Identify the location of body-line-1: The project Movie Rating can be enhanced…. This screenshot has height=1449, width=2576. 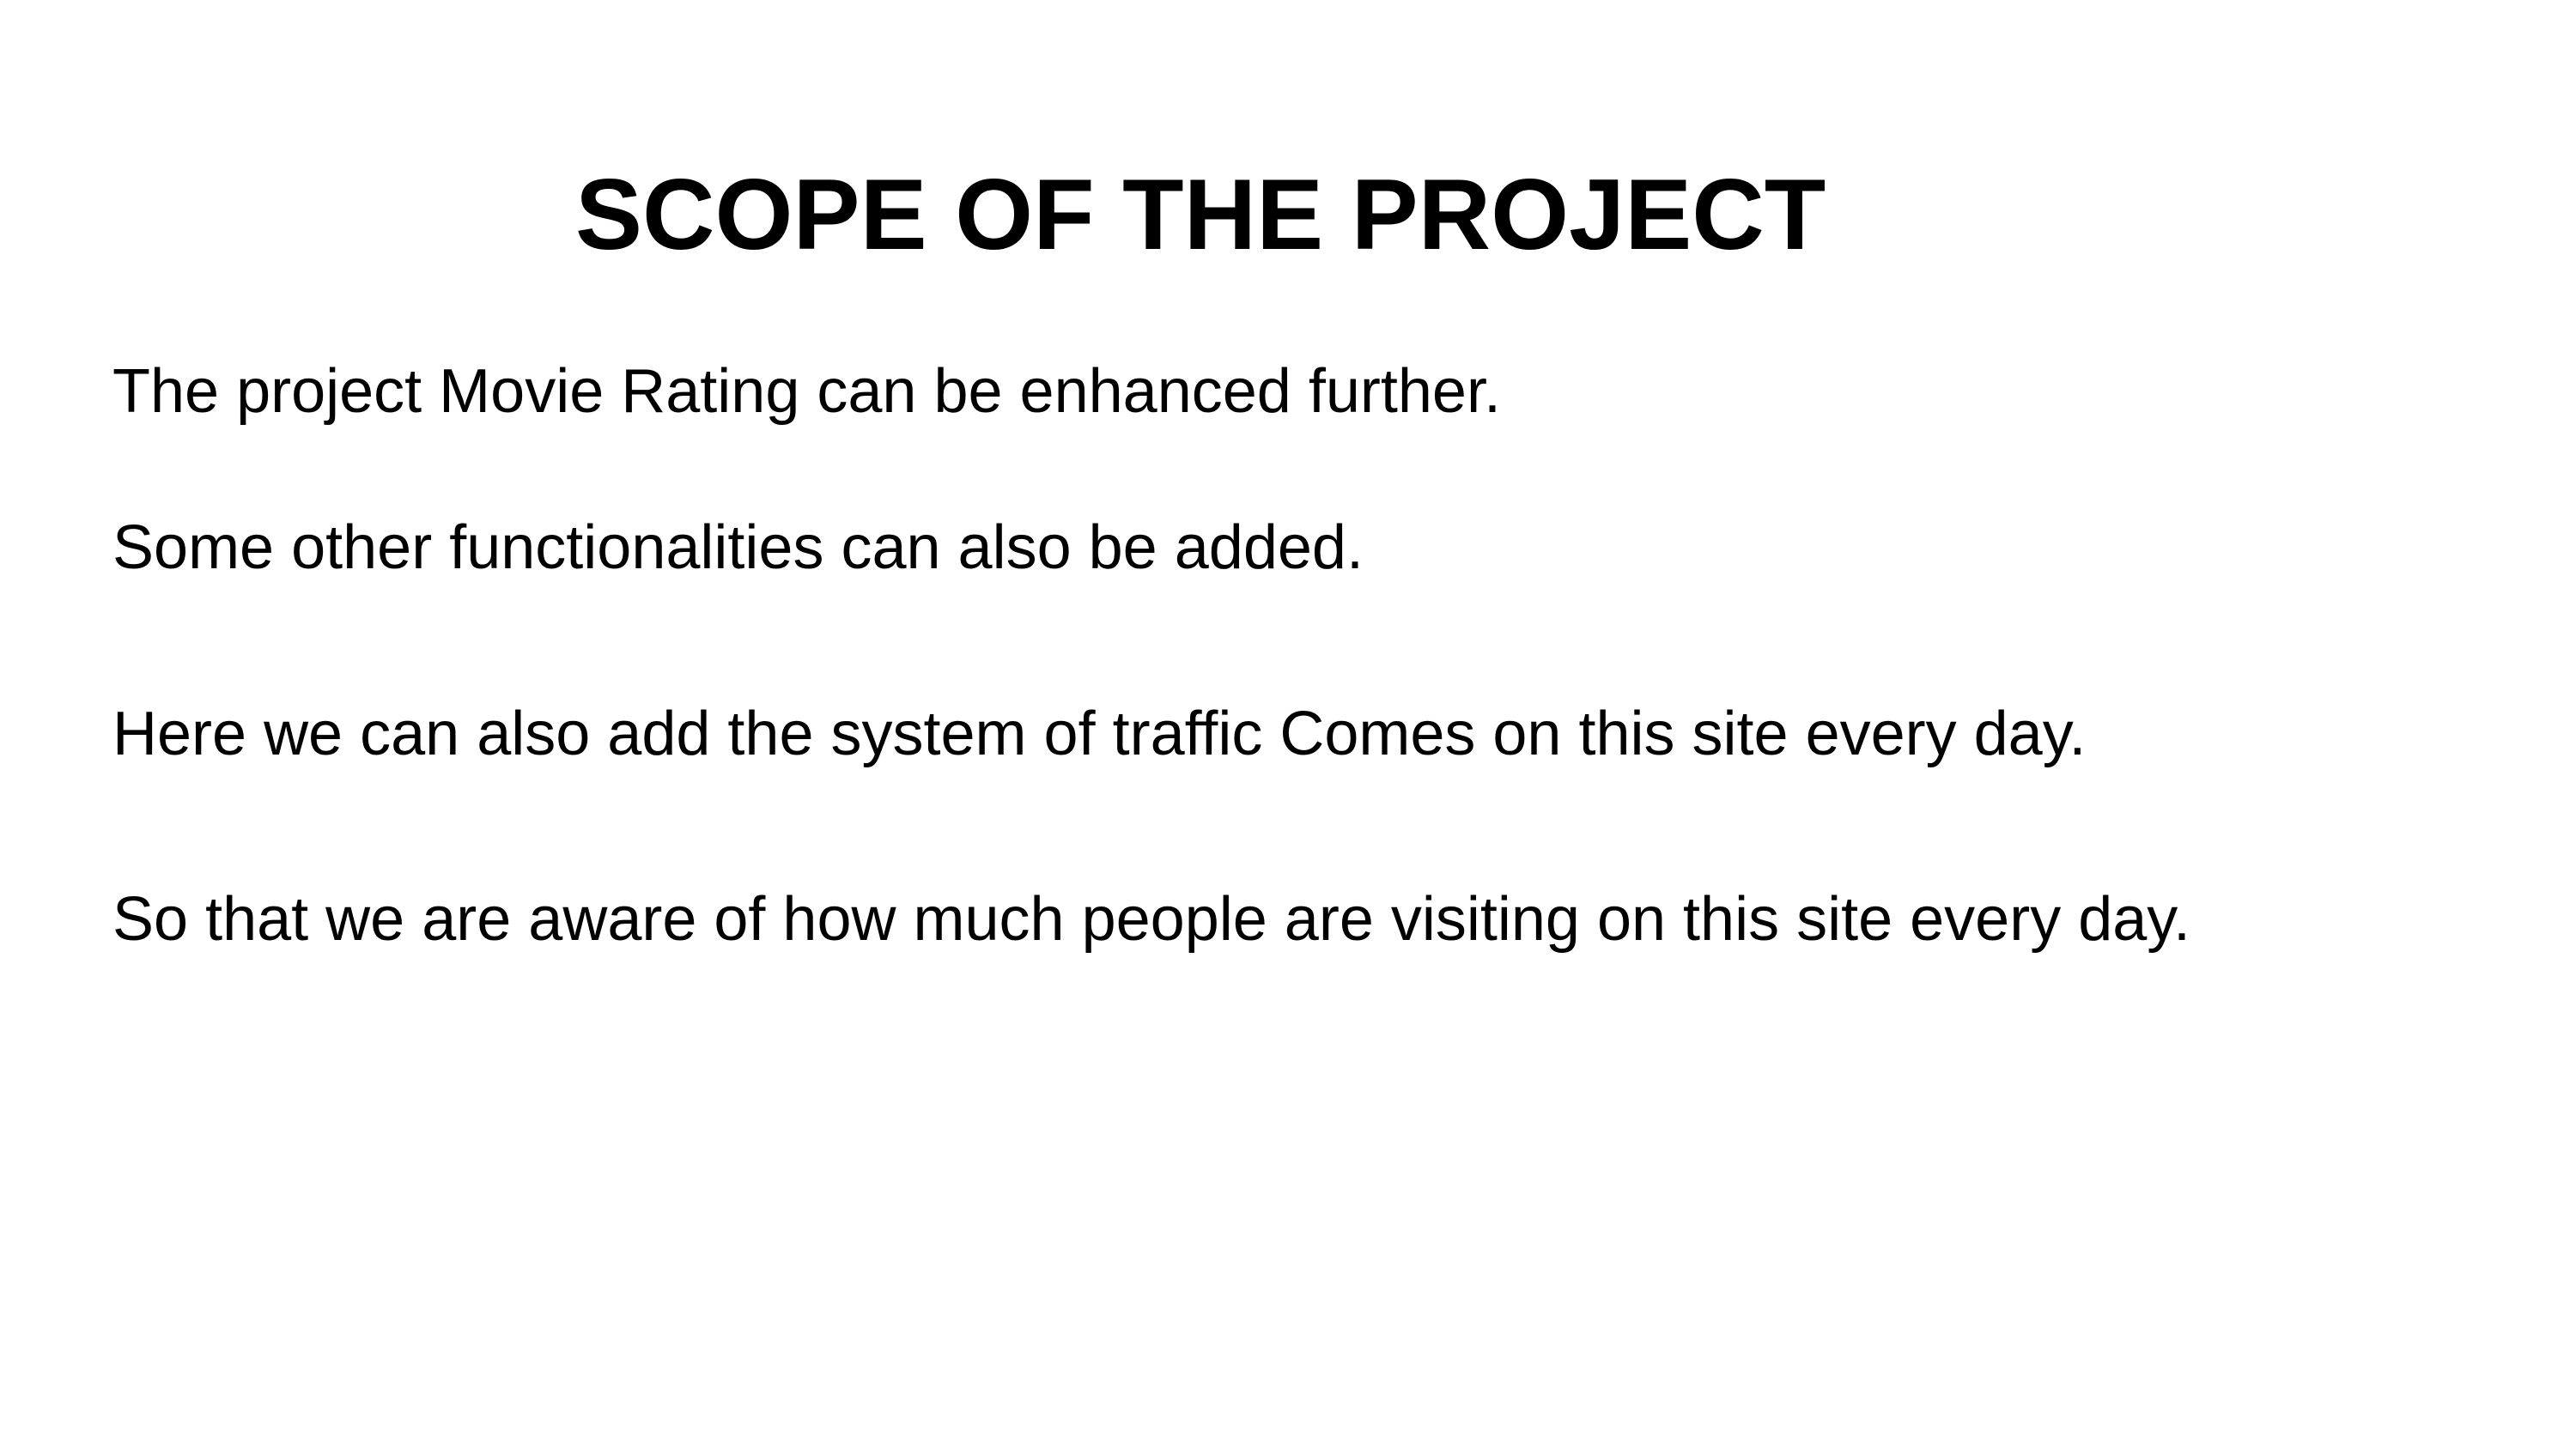
(806, 391).